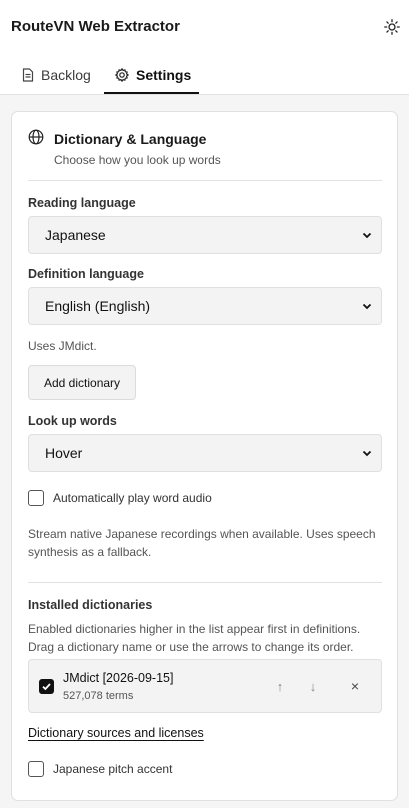 The image size is (409, 808). I want to click on checkmark-icon, so click(46, 687).